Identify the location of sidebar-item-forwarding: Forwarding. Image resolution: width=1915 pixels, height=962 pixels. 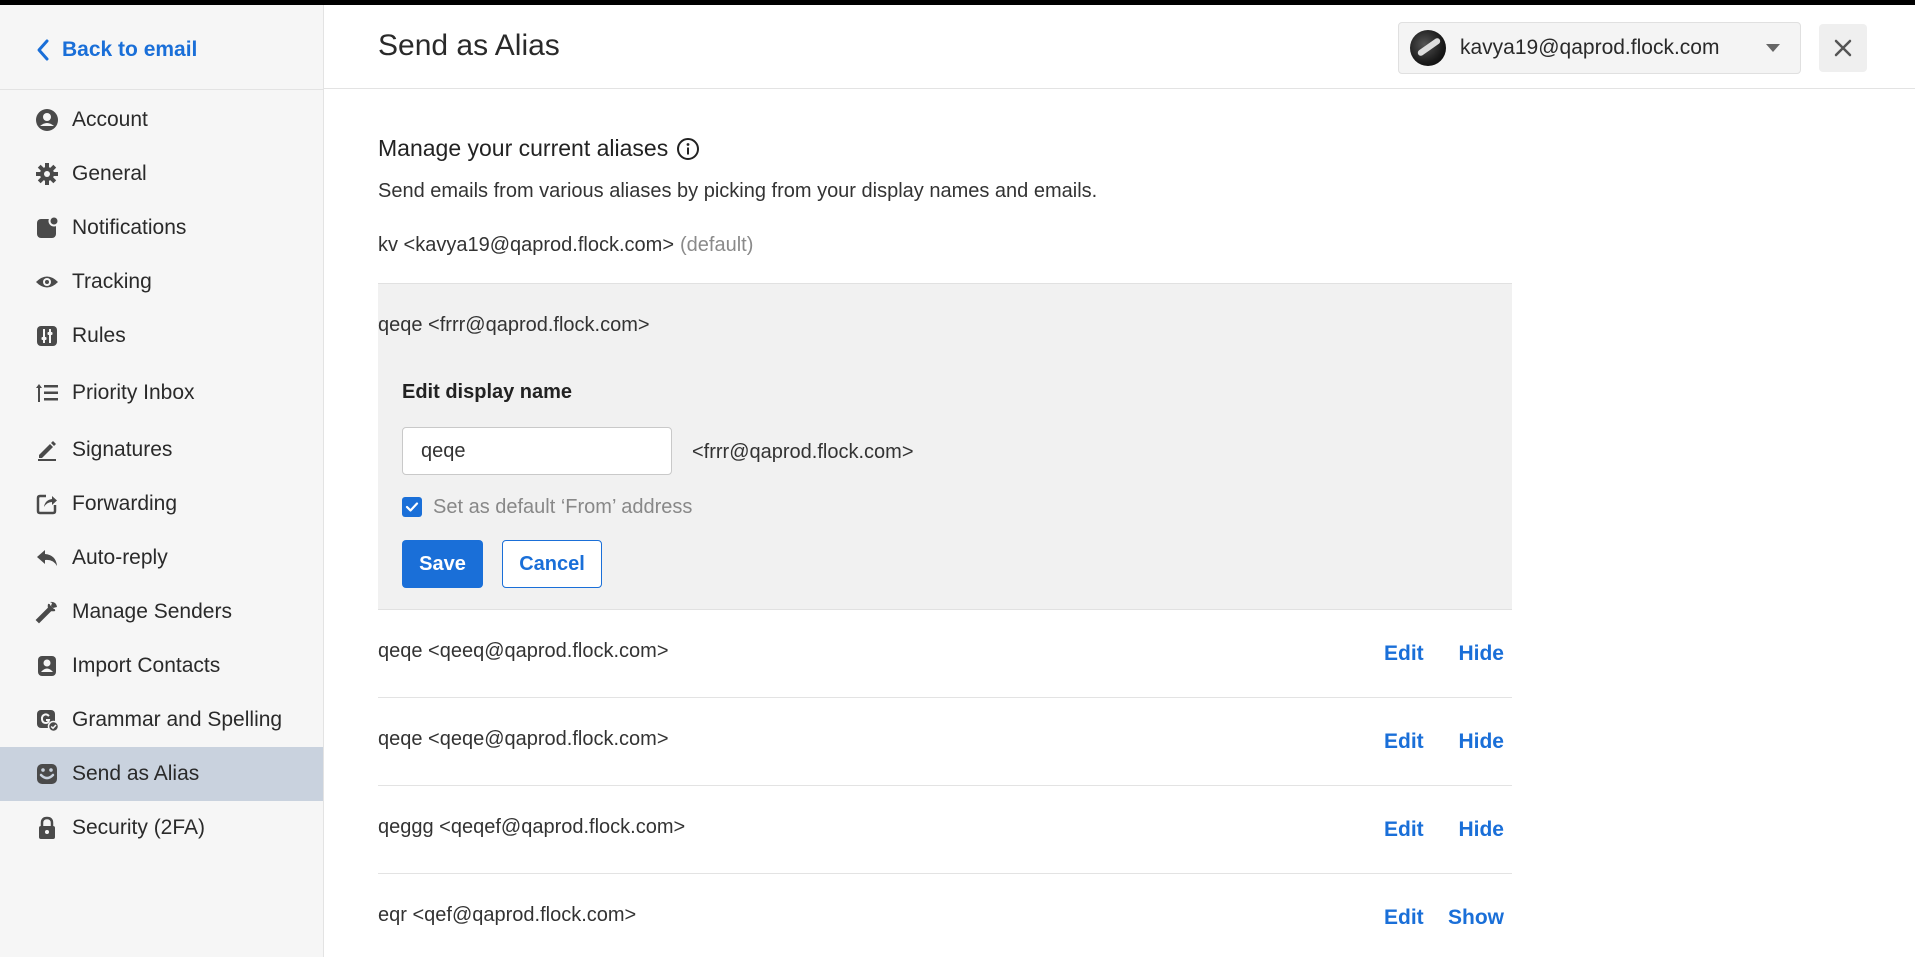
(161, 504).